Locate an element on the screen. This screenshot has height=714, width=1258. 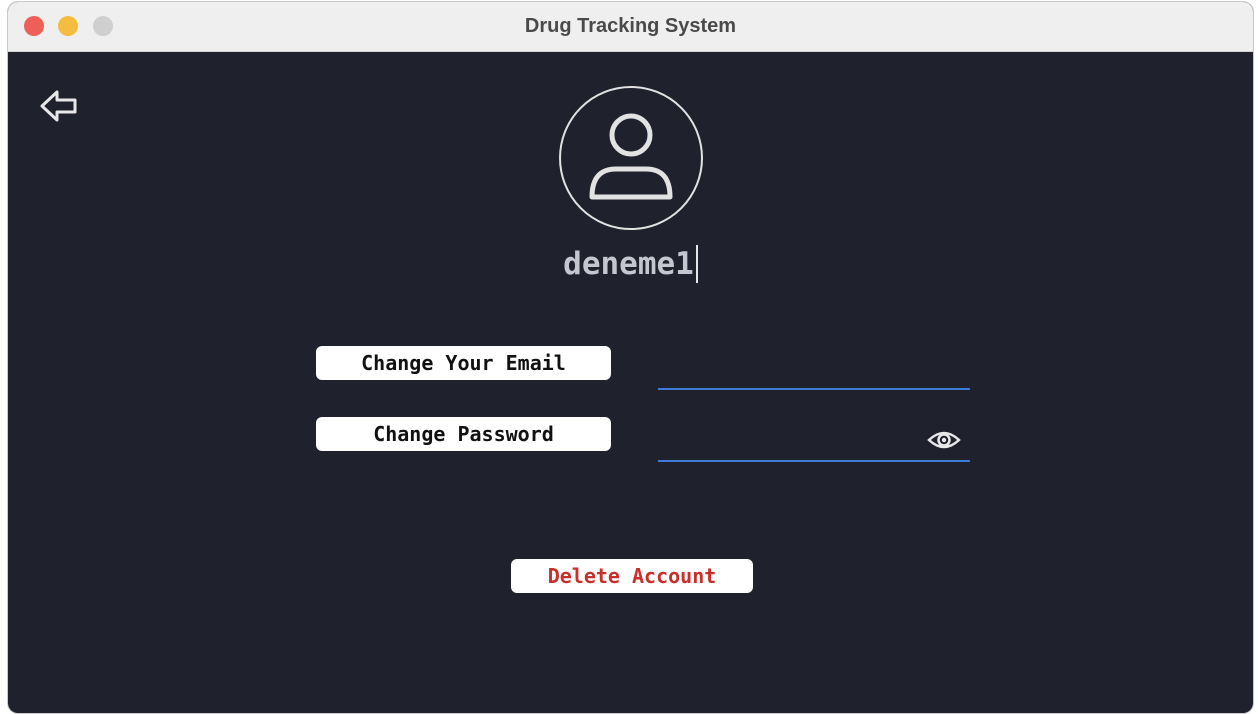
toggle-password-visibility-button is located at coordinates (944, 440).